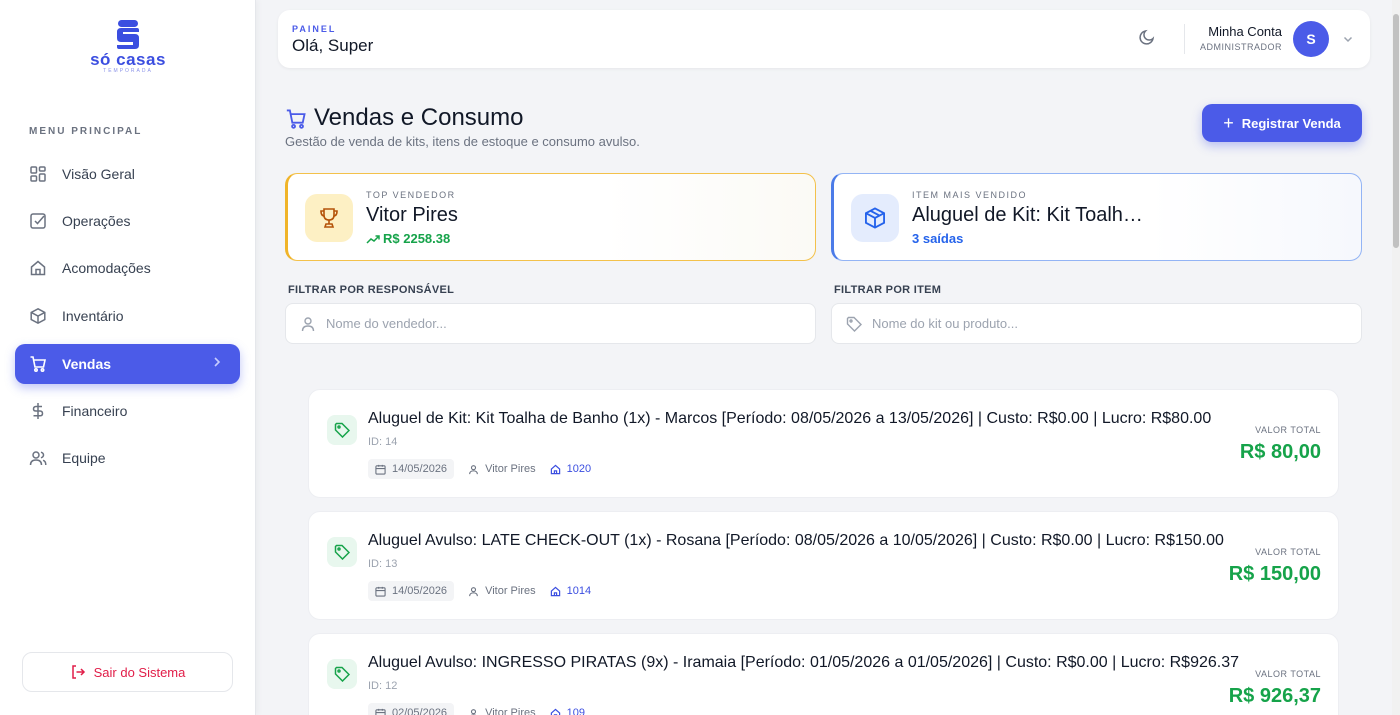 This screenshot has height=715, width=1400. What do you see at coordinates (550, 217) in the screenshot?
I see `top-seller-card: TOP VENDEDOR Vitor Pires R$ 2258.38` at bounding box center [550, 217].